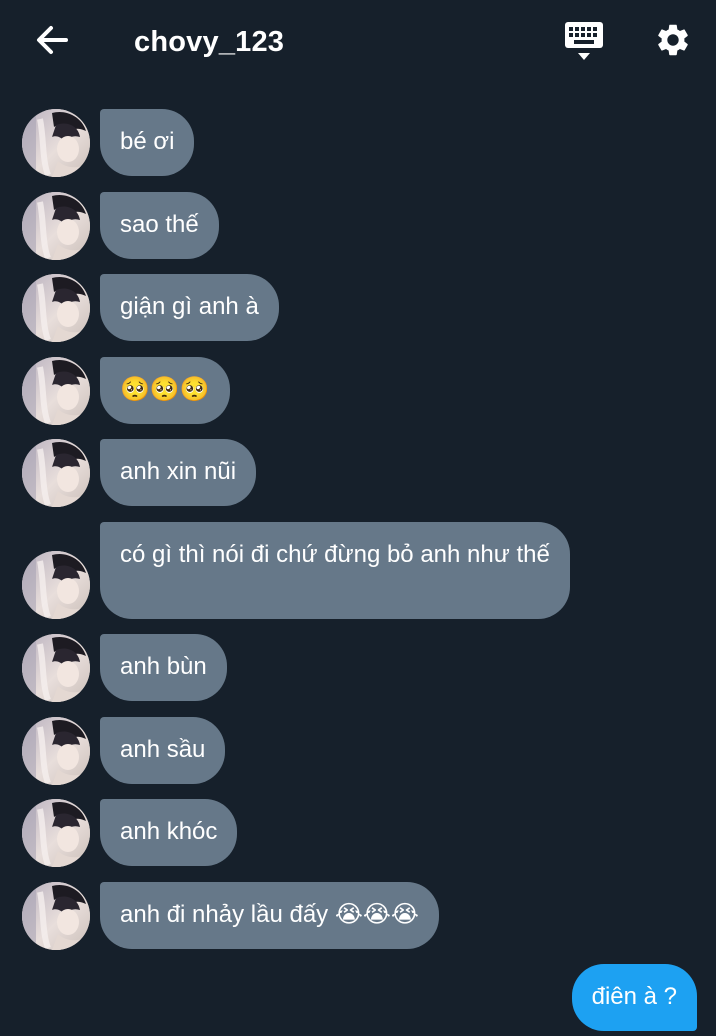 The image size is (716, 1036). Describe the element at coordinates (634, 997) in the screenshot. I see `outgoing-message-bubble: điên à ?` at that location.